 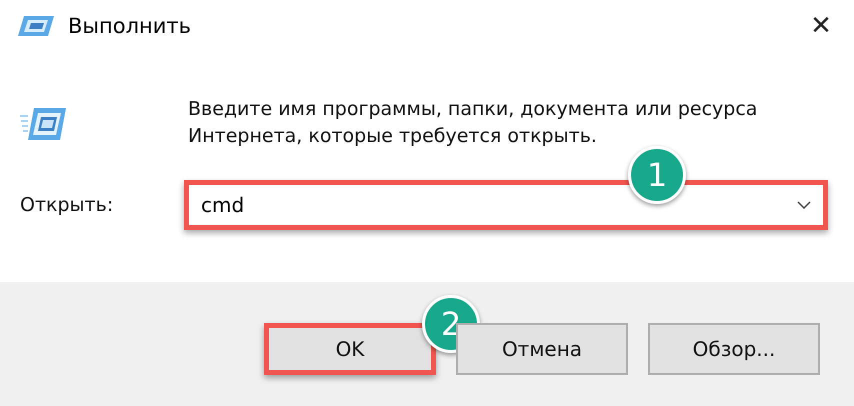 What do you see at coordinates (129, 26) in the screenshot?
I see `window-title: Выполнить` at bounding box center [129, 26].